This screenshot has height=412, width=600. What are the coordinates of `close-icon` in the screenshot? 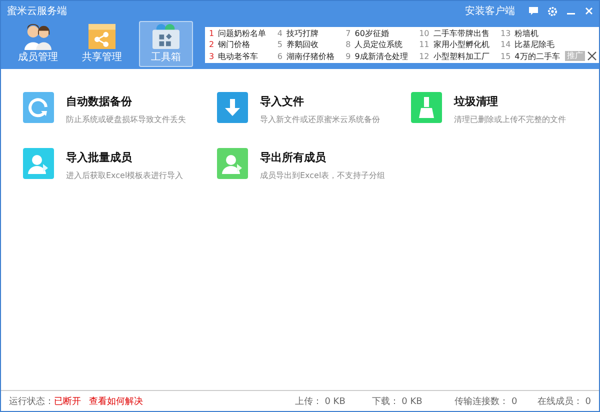 It's located at (592, 56).